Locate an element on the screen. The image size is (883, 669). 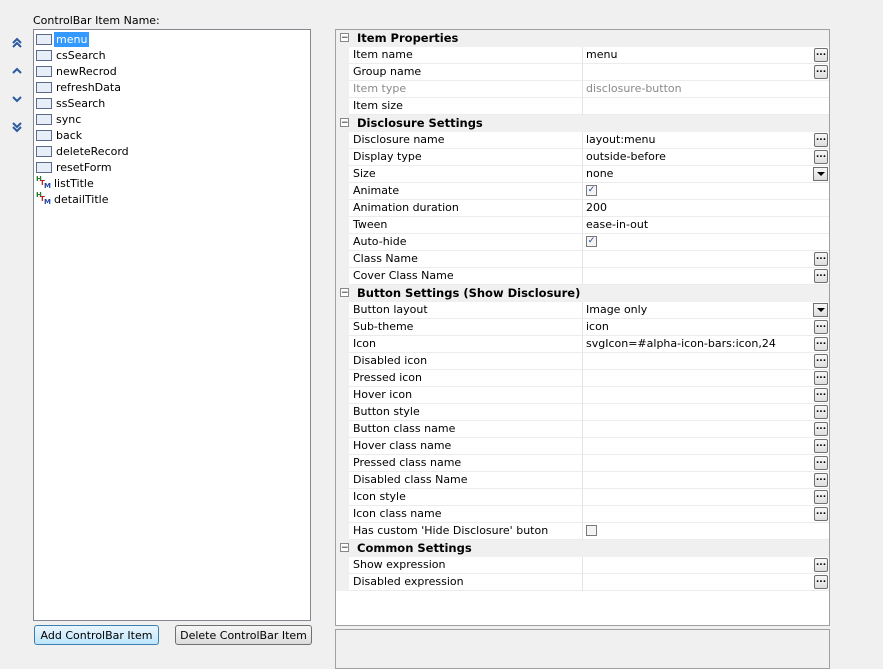
property-name: Disabled icon is located at coordinates (466, 361).